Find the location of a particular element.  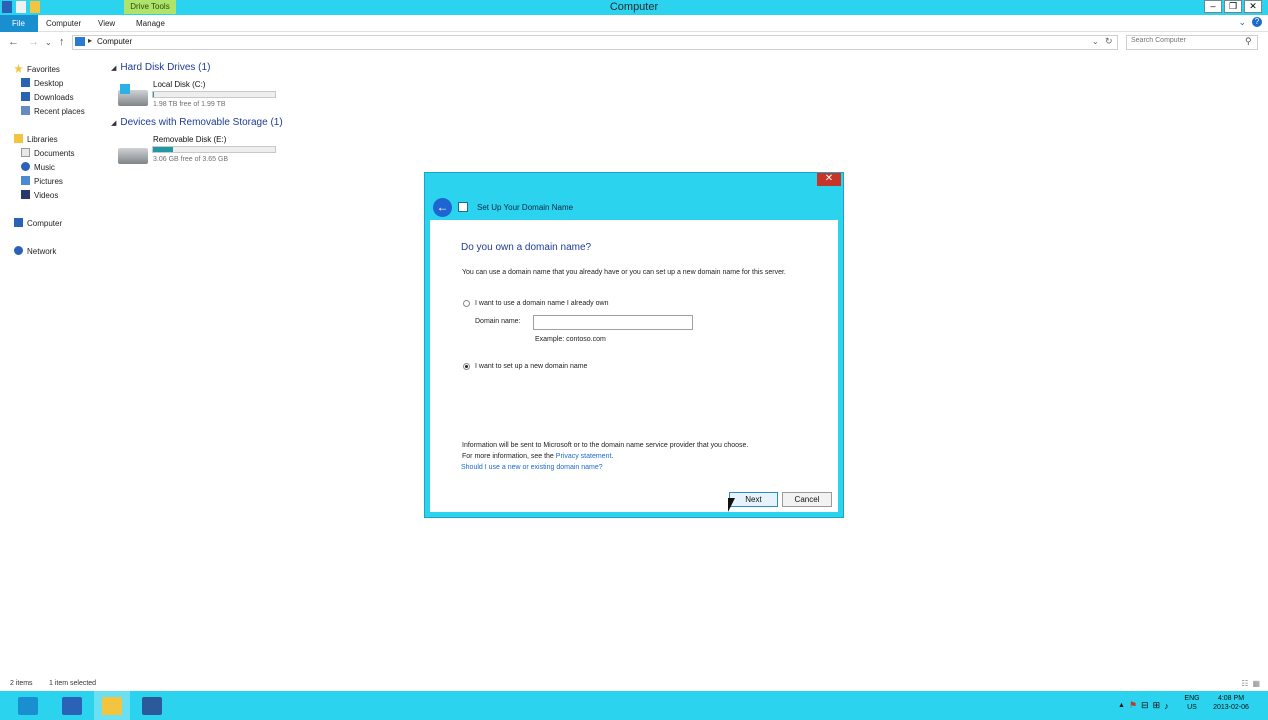

radio-new-domain is located at coordinates (466, 366).